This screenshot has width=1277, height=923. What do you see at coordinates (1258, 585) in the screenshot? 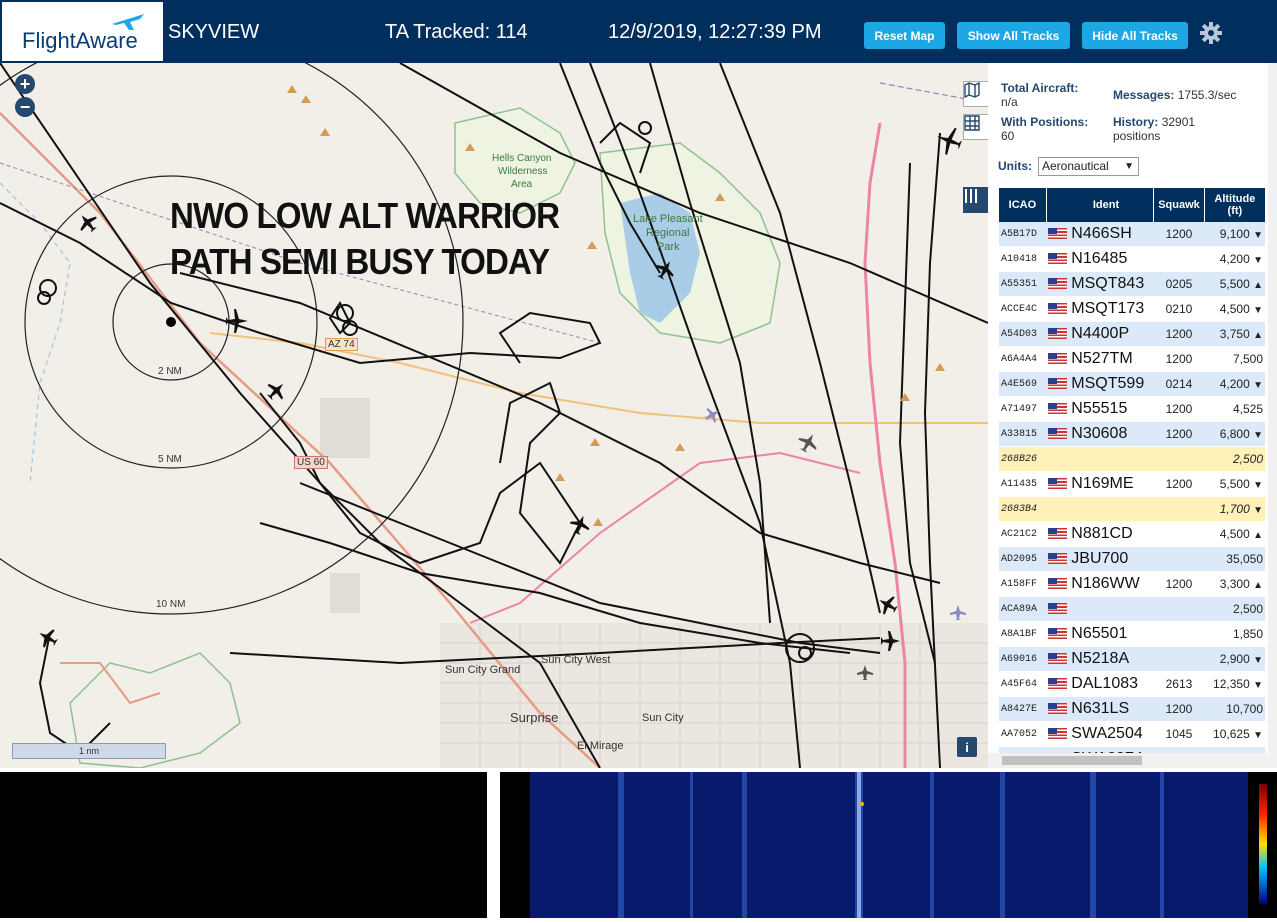
I see `altitude-trend-icon: ▲` at bounding box center [1258, 585].